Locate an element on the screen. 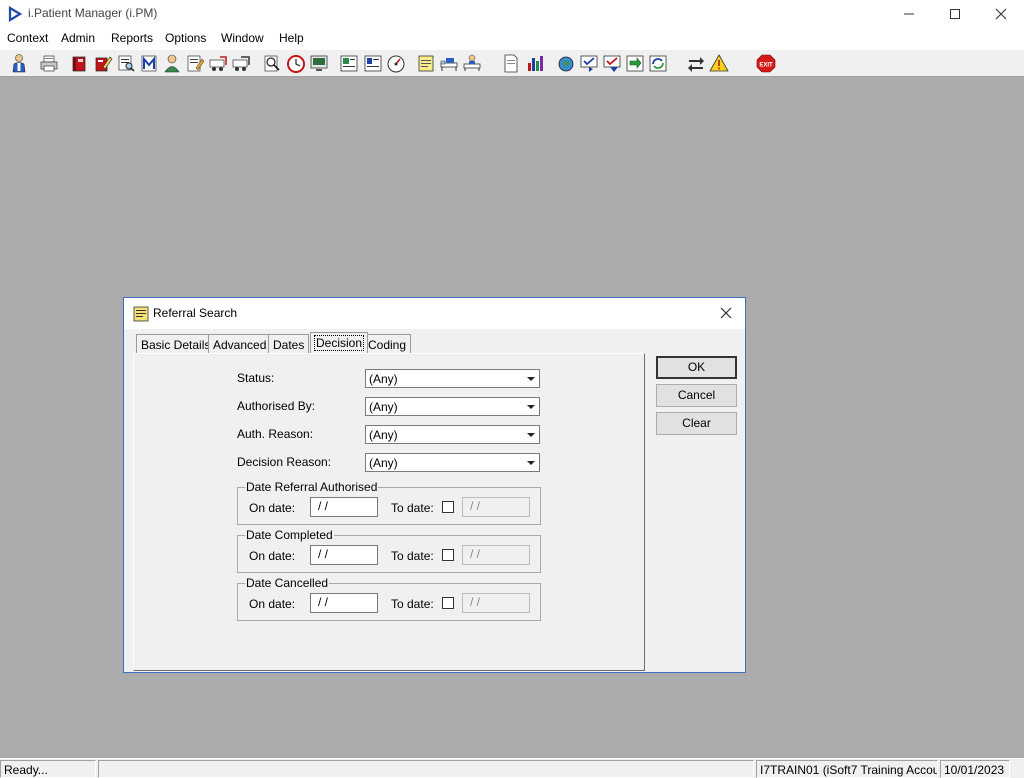 This screenshot has height=778, width=1024. menu-reports: Reports is located at coordinates (132, 38).